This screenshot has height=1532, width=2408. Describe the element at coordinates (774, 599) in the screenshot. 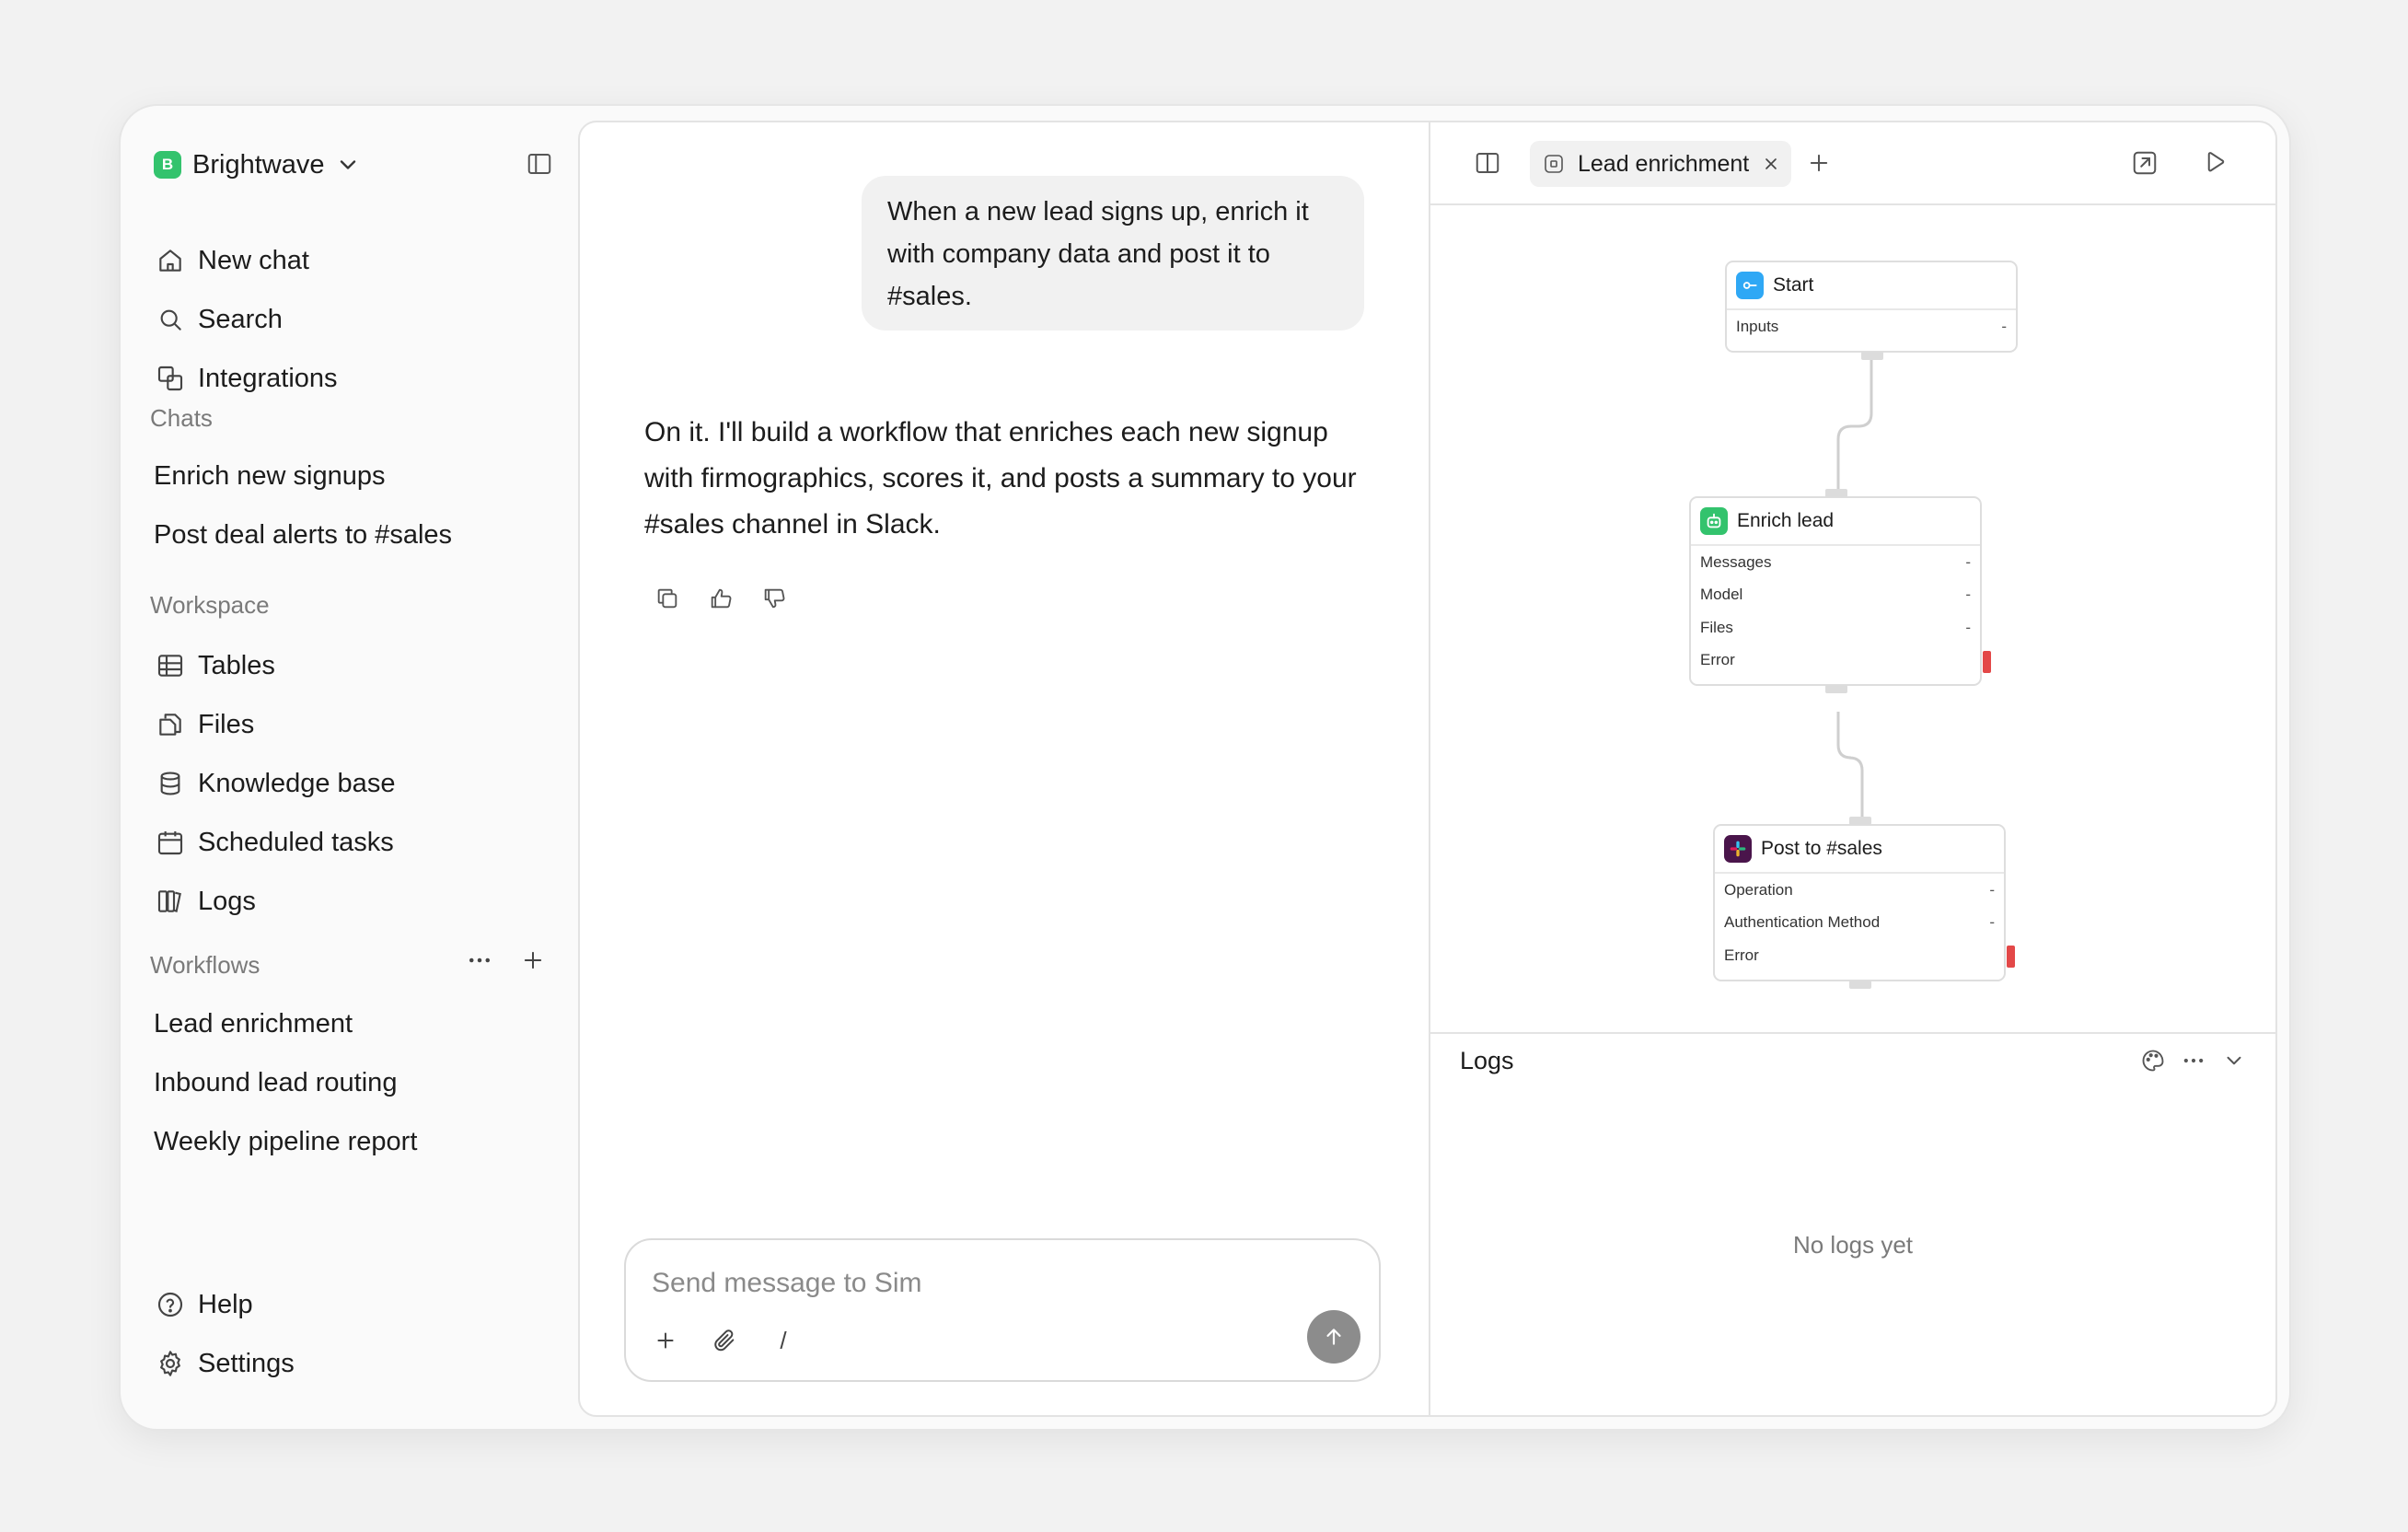

I see `thumbs-down-button` at that location.